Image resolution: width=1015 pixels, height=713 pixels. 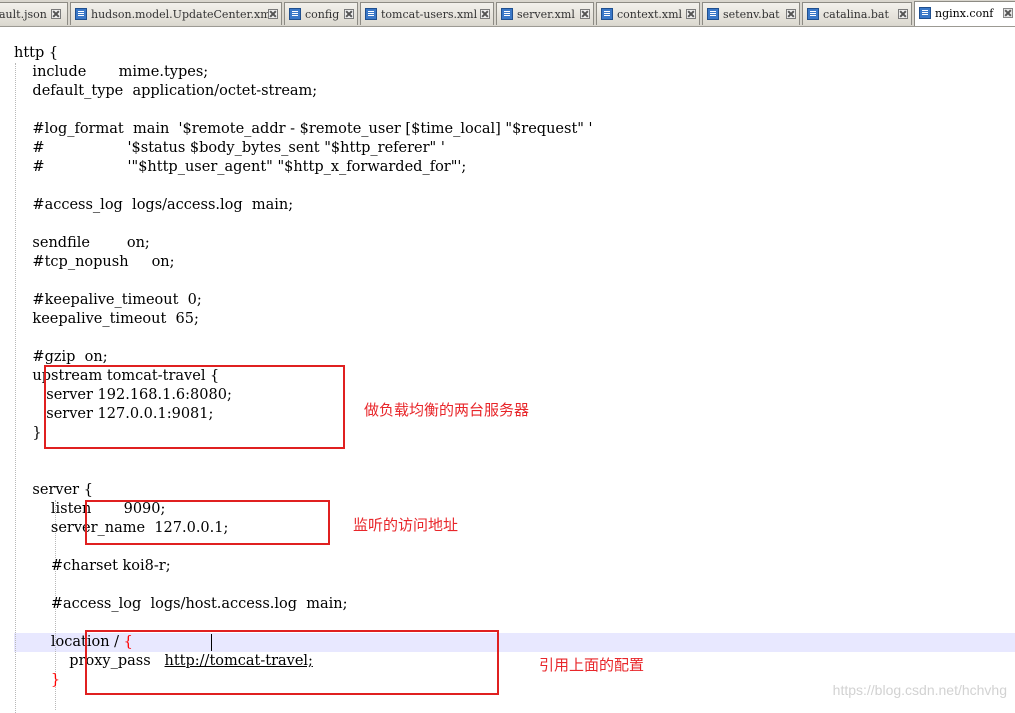 What do you see at coordinates (181, 604) in the screenshot?
I see `code-line: #access_log logs/host.access.log main;` at bounding box center [181, 604].